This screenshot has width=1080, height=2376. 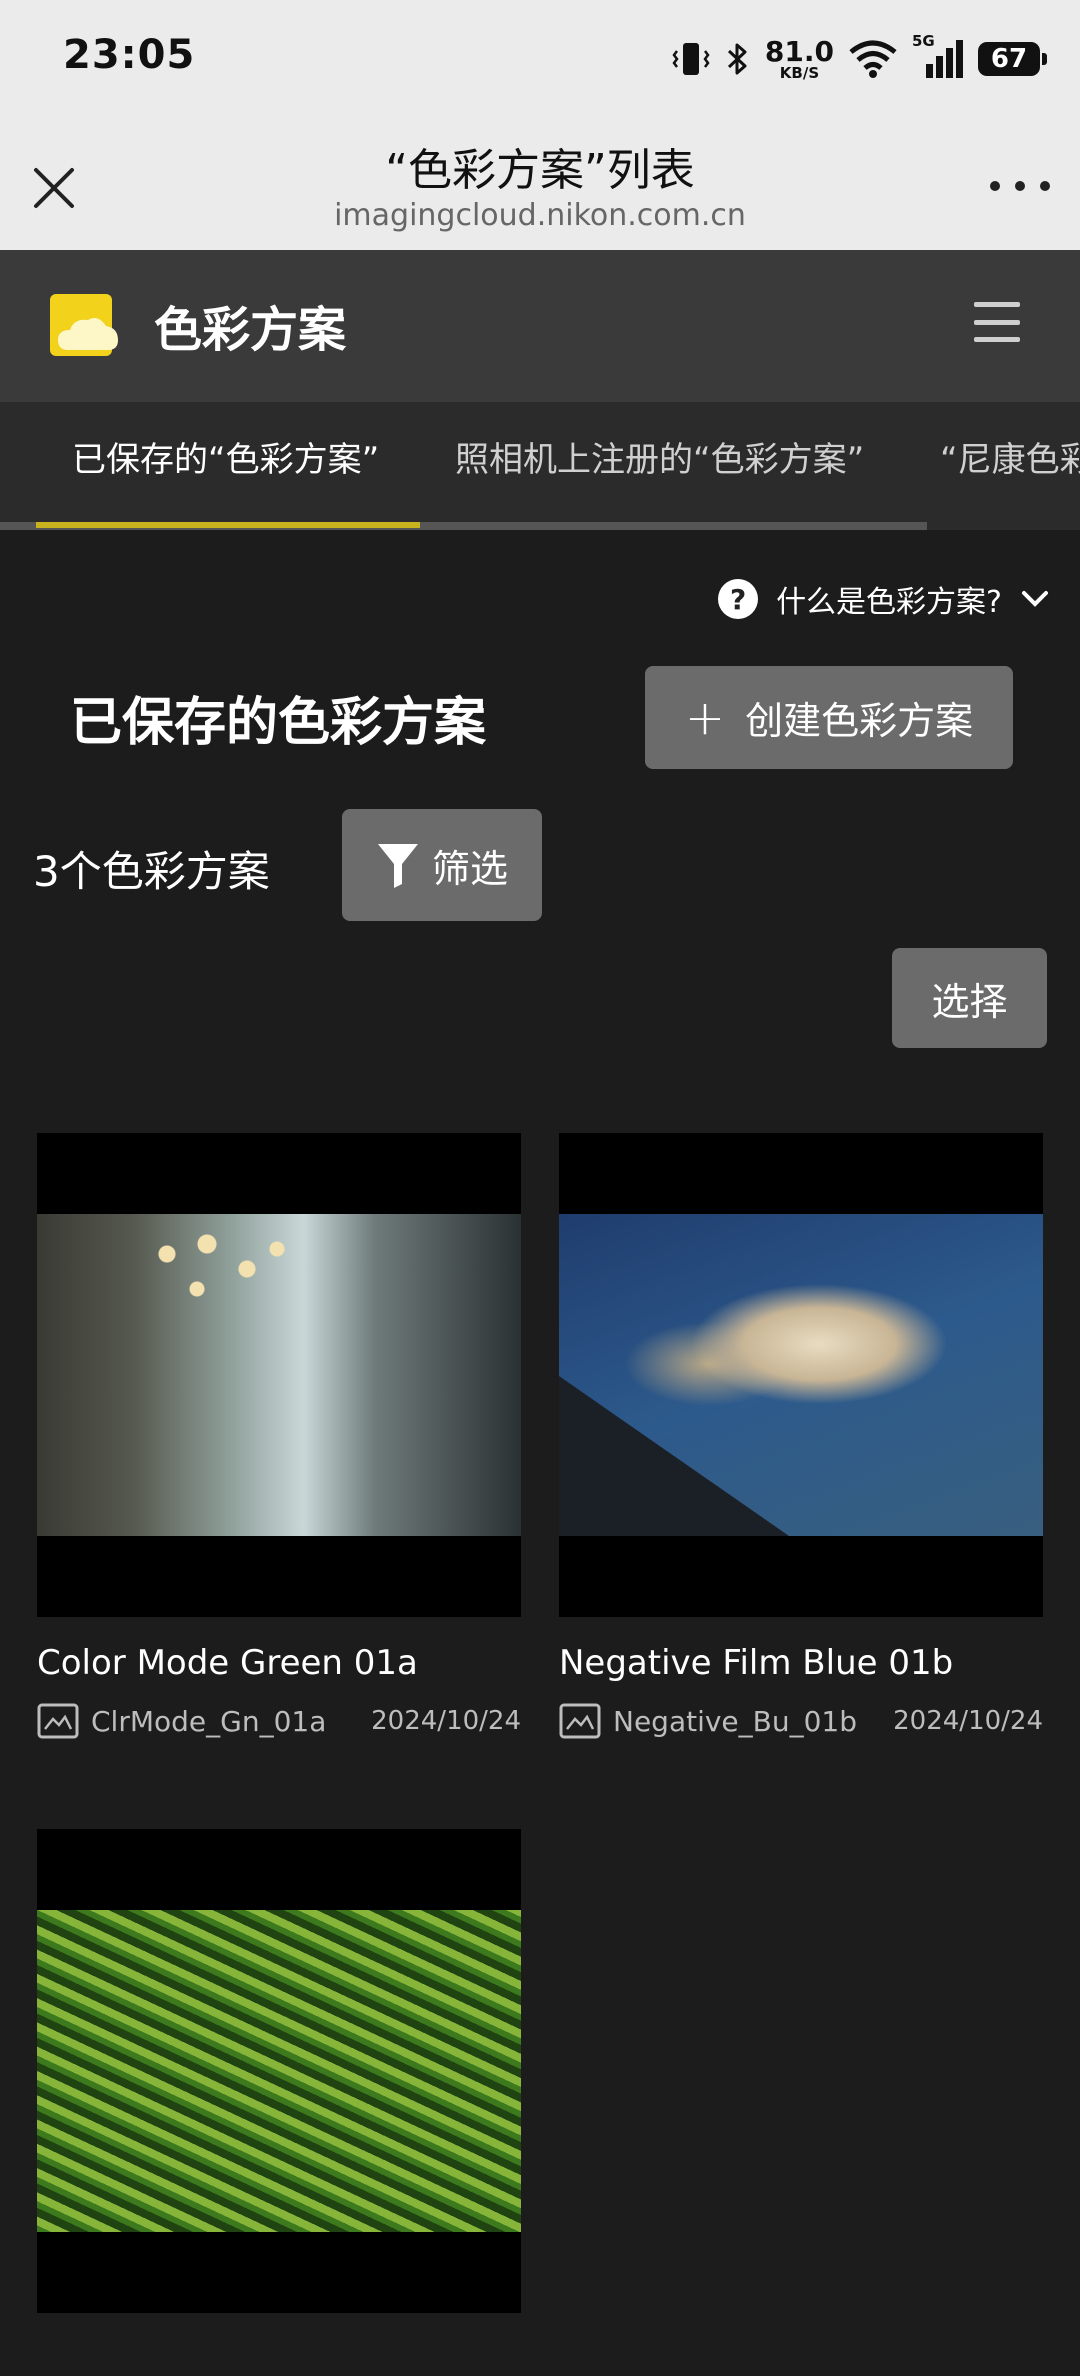 I want to click on recipe-file-name: Negative_Bu_01b, so click(x=735, y=1721).